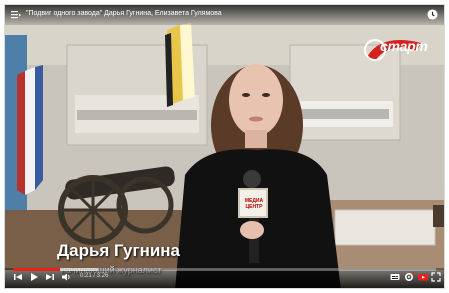 Image resolution: width=449 pixels, height=293 pixels. What do you see at coordinates (436, 277) in the screenshot?
I see `fullscreen-icon` at bounding box center [436, 277].